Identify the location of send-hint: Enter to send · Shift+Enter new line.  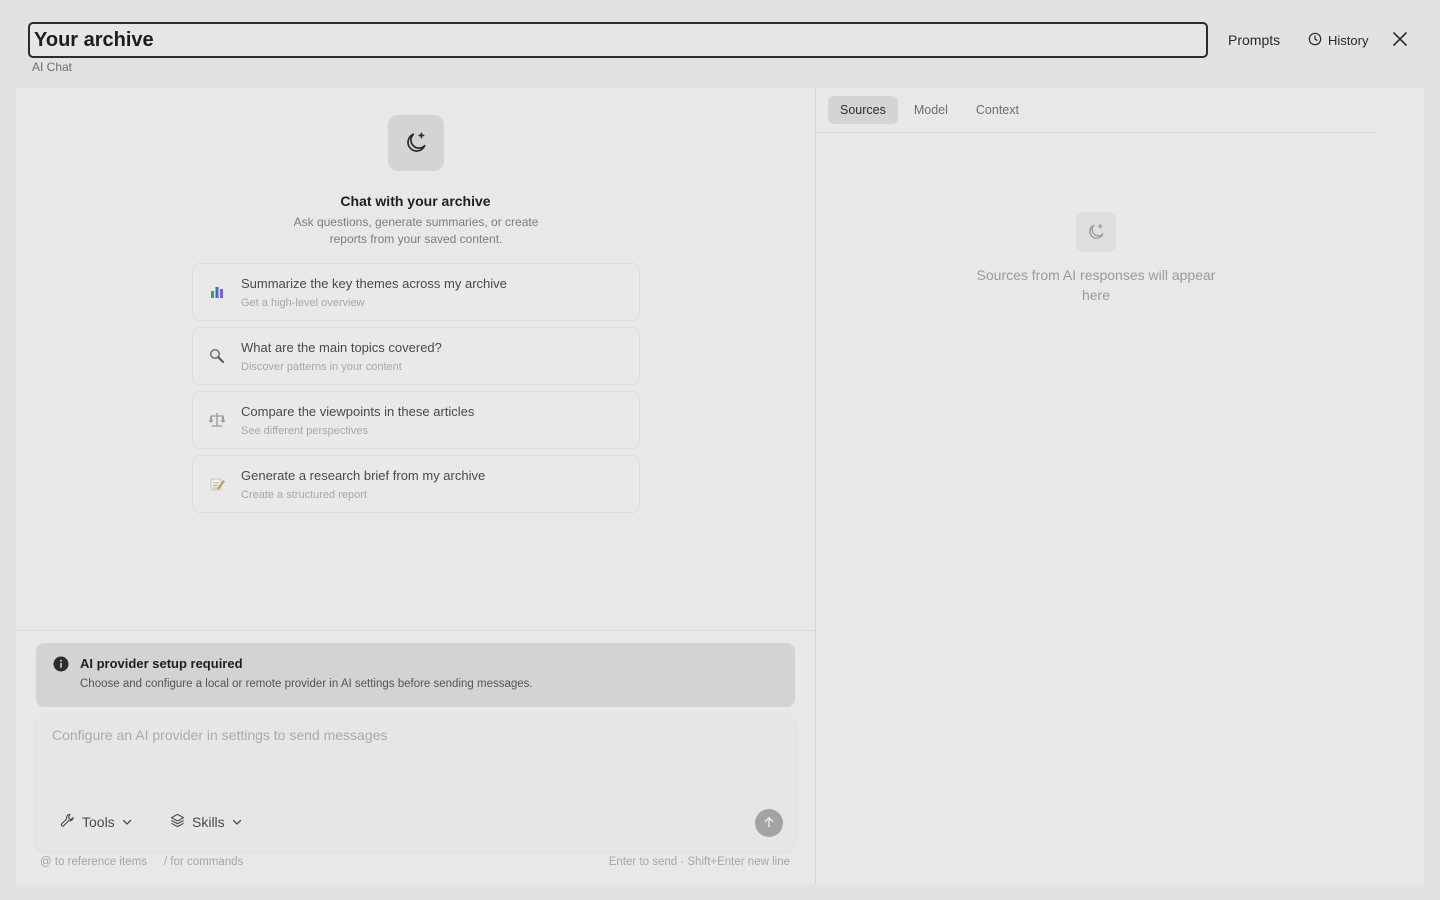
(699, 862).